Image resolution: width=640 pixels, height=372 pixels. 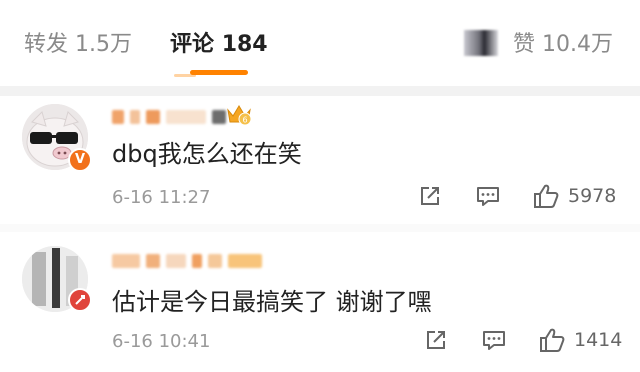 I want to click on user-badge, so click(x=80, y=300).